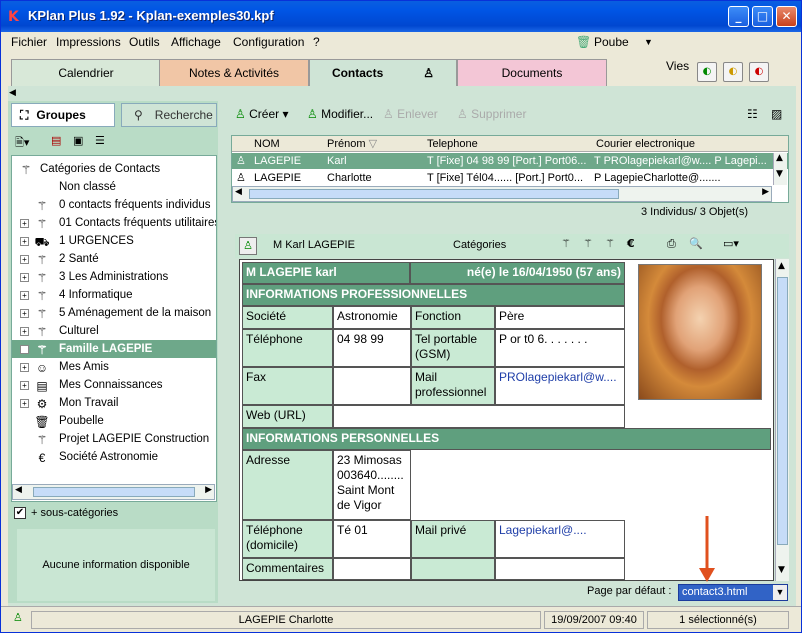 This screenshot has height=633, width=802. What do you see at coordinates (114, 169) in the screenshot?
I see `tree-item: ⚚ Catégories de Contacts` at bounding box center [114, 169].